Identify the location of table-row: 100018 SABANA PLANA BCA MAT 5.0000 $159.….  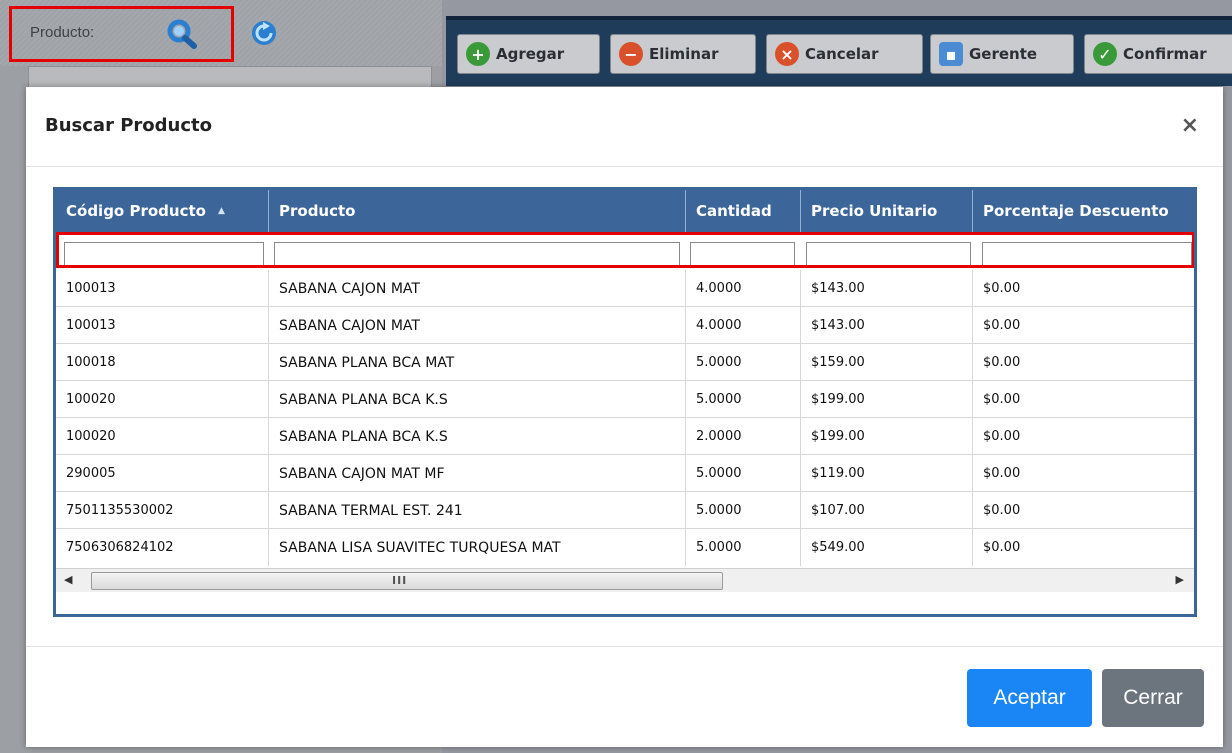
(625, 362).